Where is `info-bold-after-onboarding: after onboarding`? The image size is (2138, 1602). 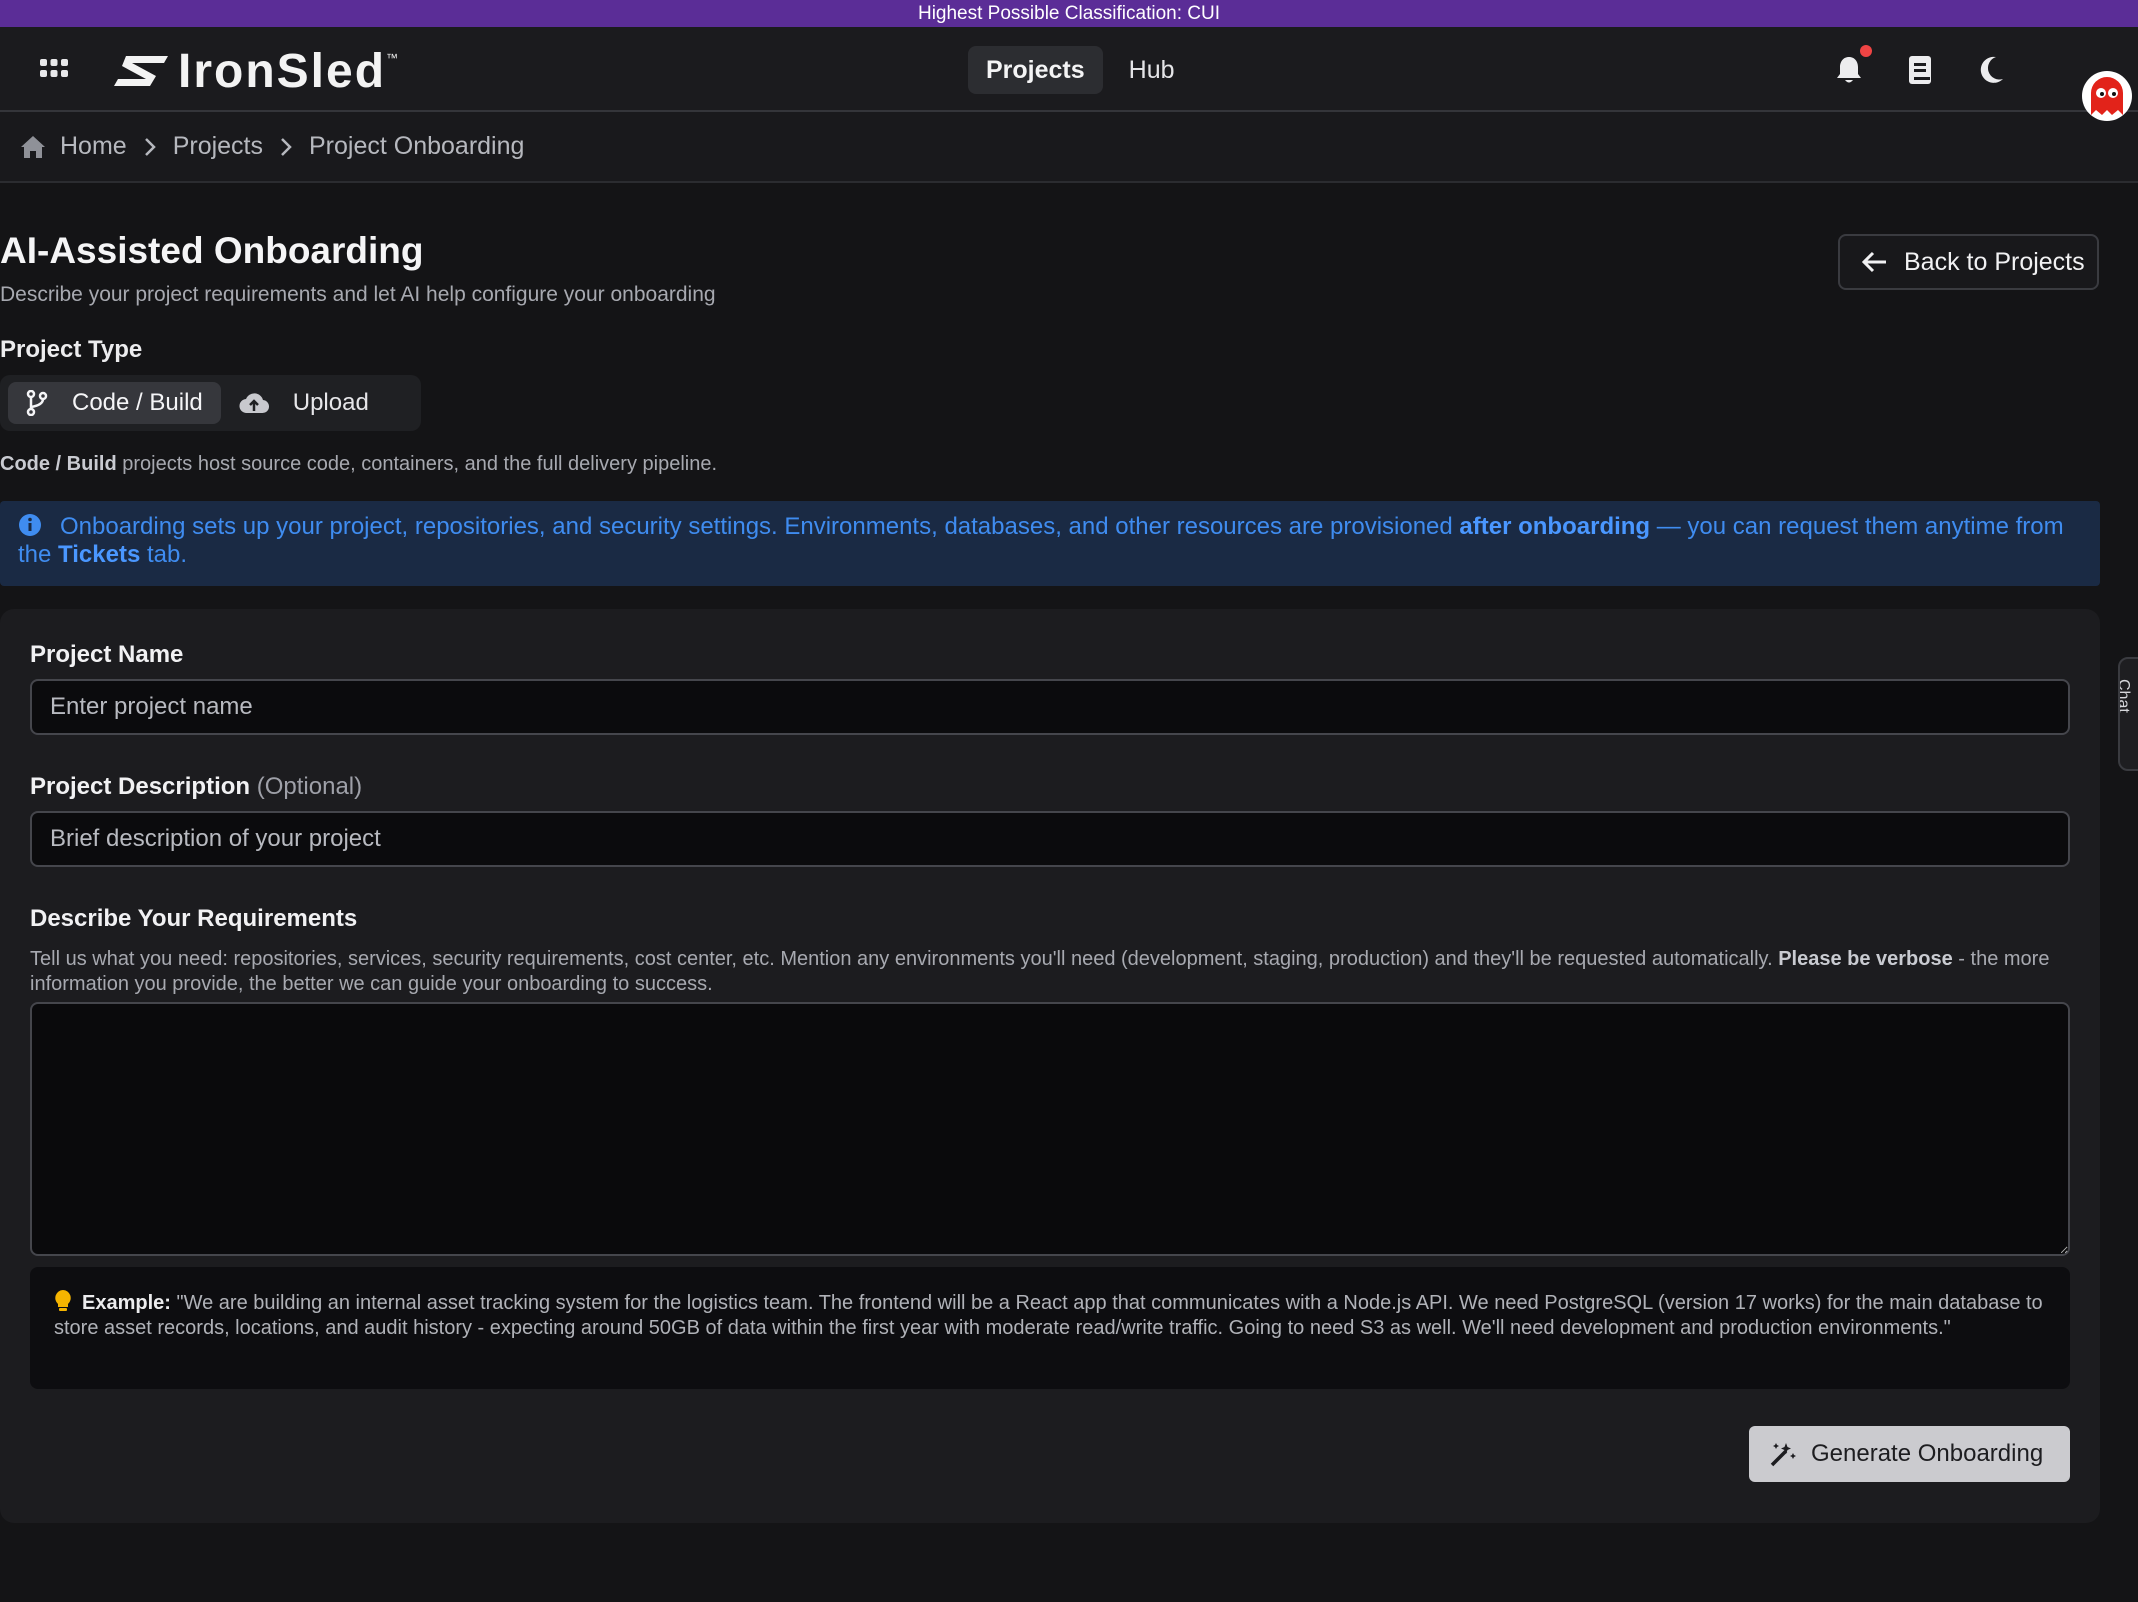 info-bold-after-onboarding: after onboarding is located at coordinates (1555, 526).